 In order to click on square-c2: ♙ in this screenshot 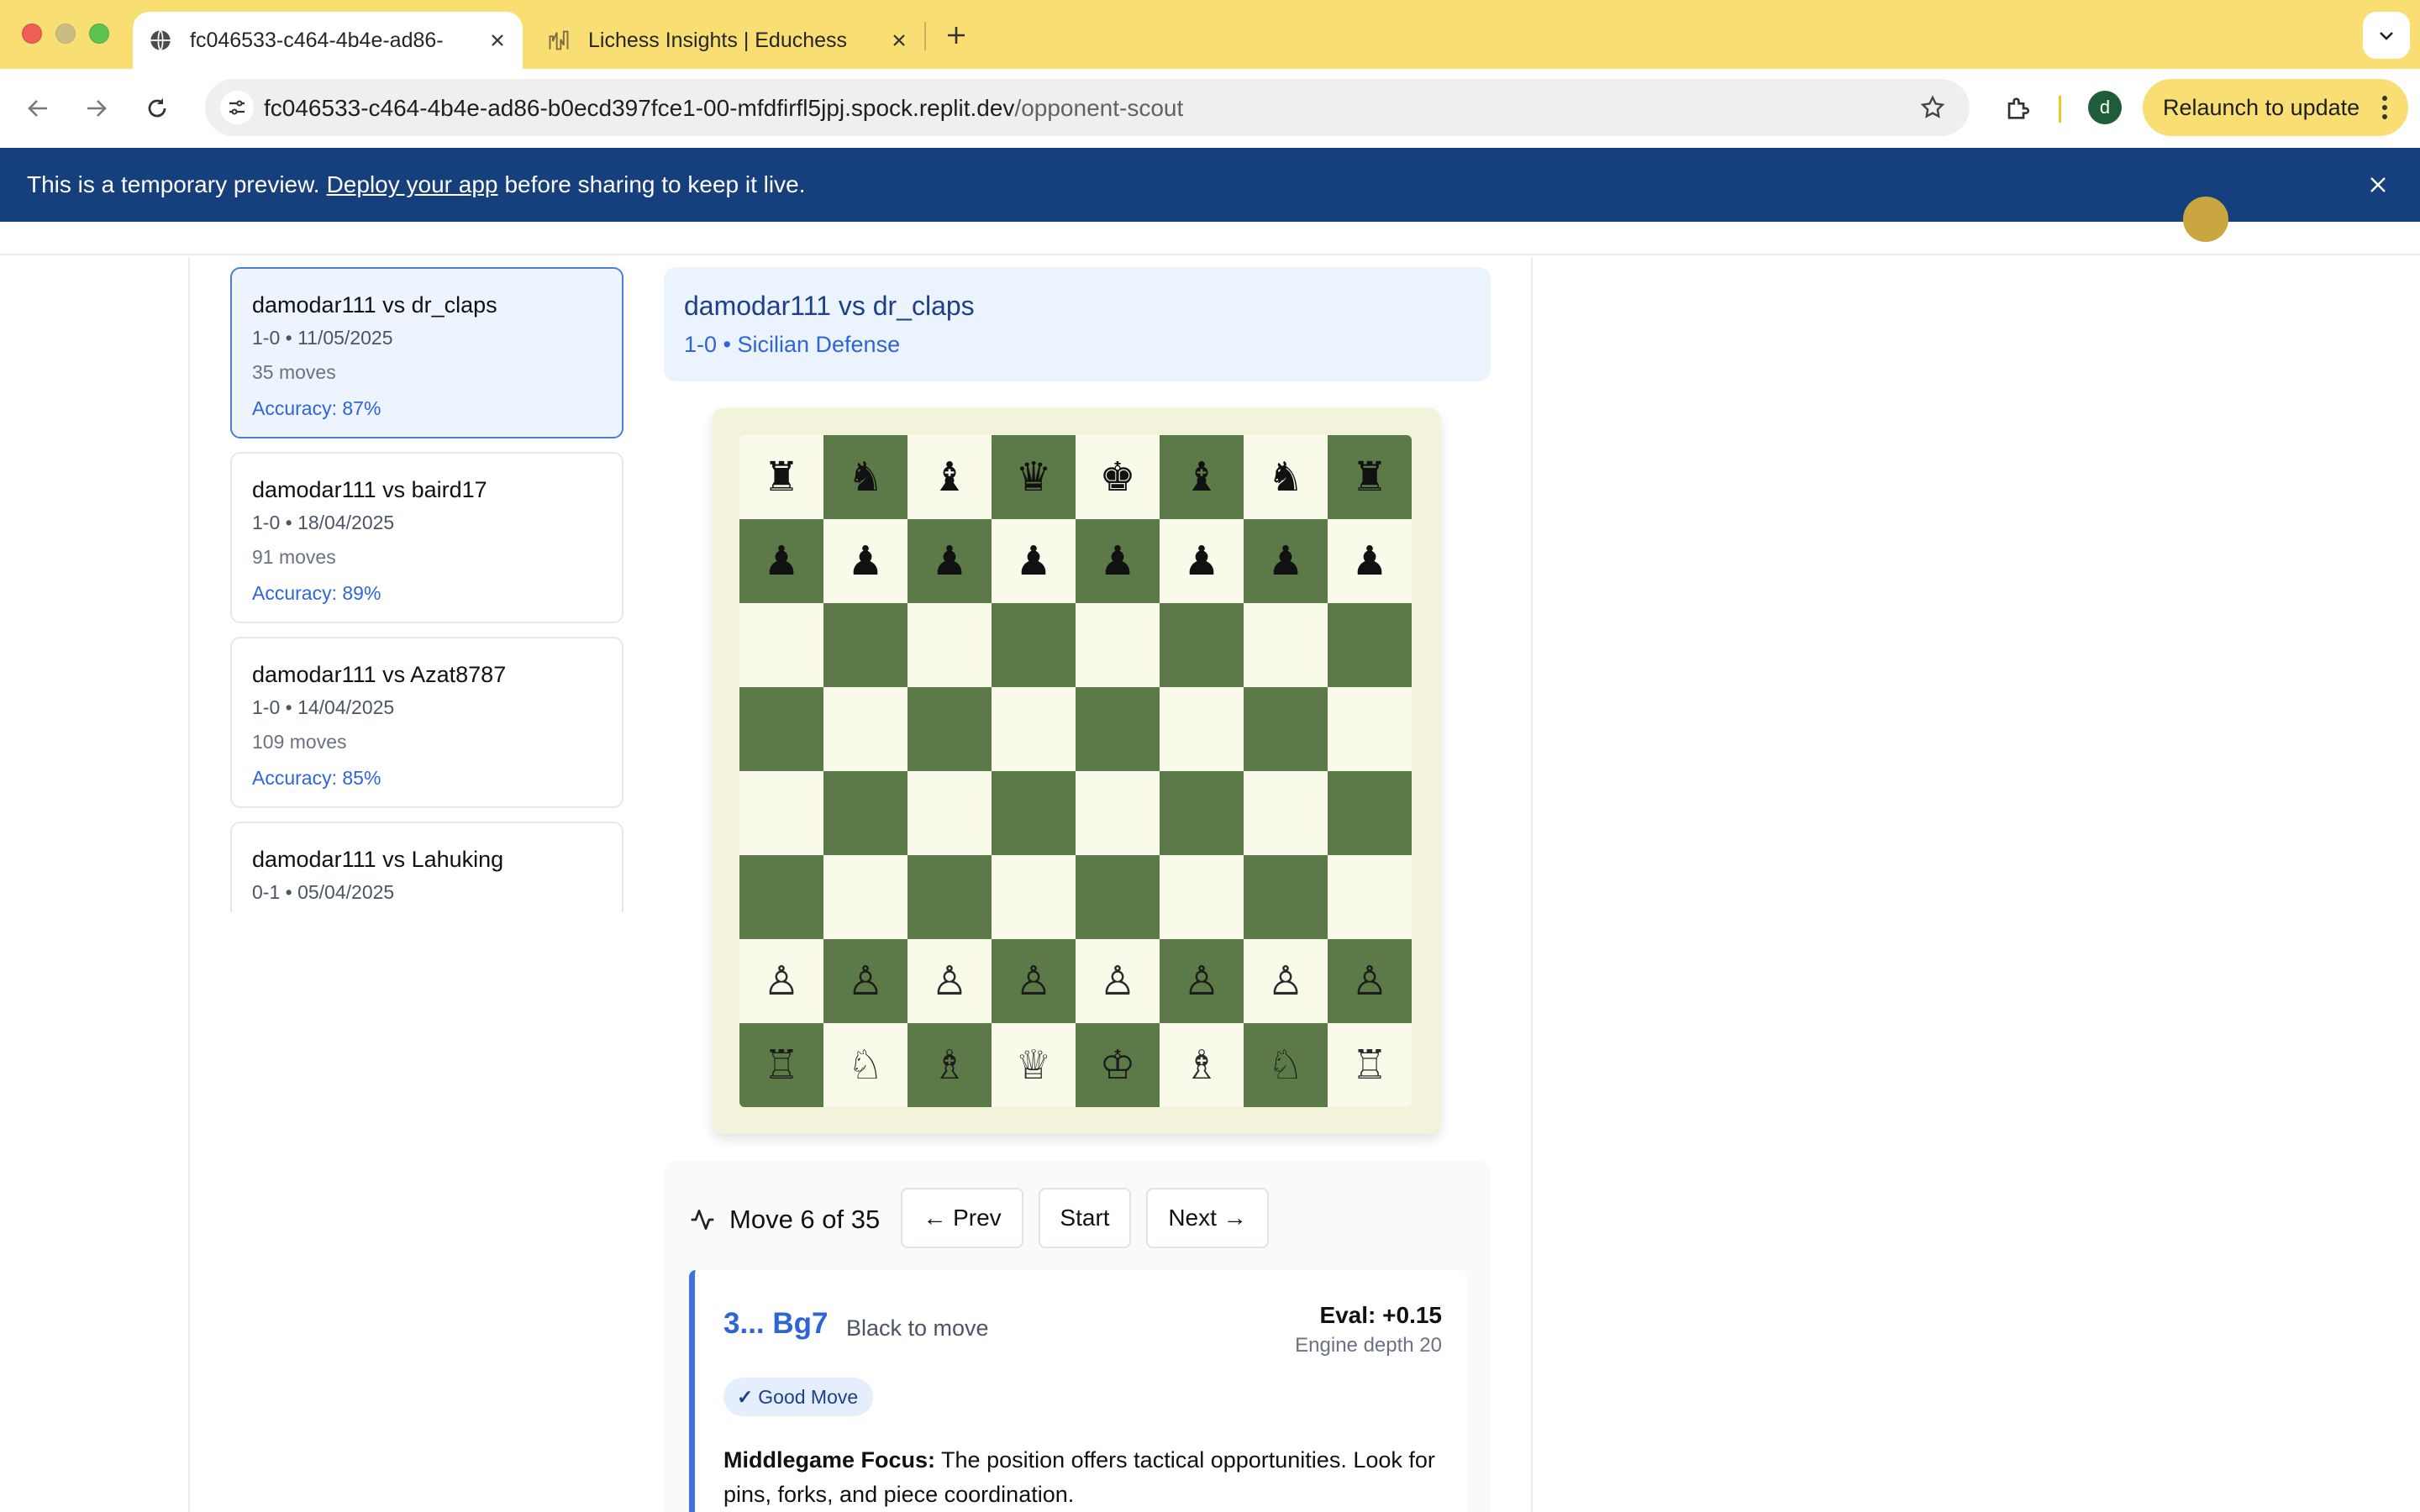, I will do `click(950, 981)`.